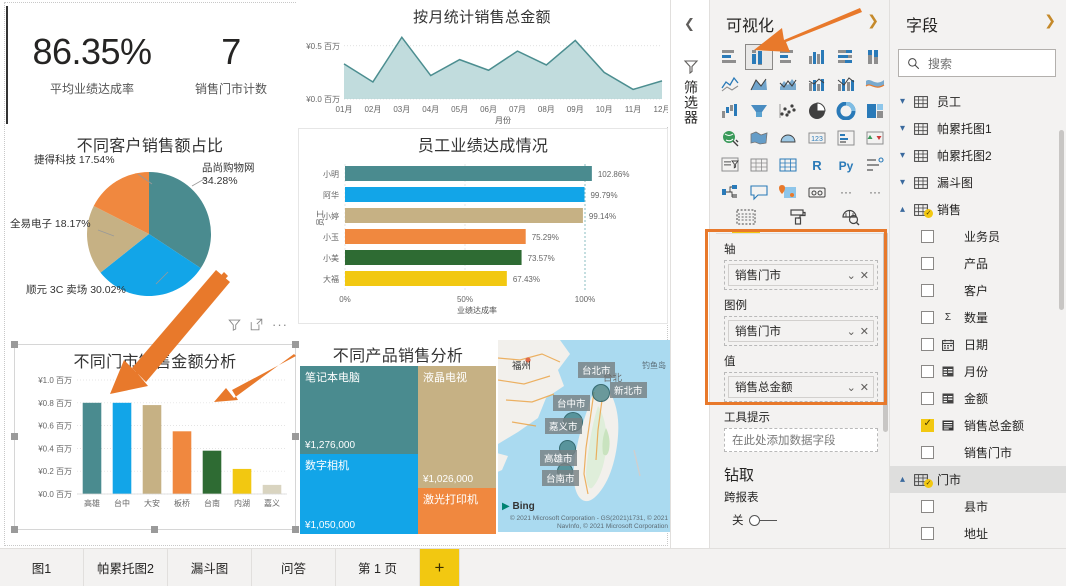 The width and height of the screenshot is (1066, 586). Describe the element at coordinates (759, 57) in the screenshot. I see `stacked-column-chart-icon` at that location.